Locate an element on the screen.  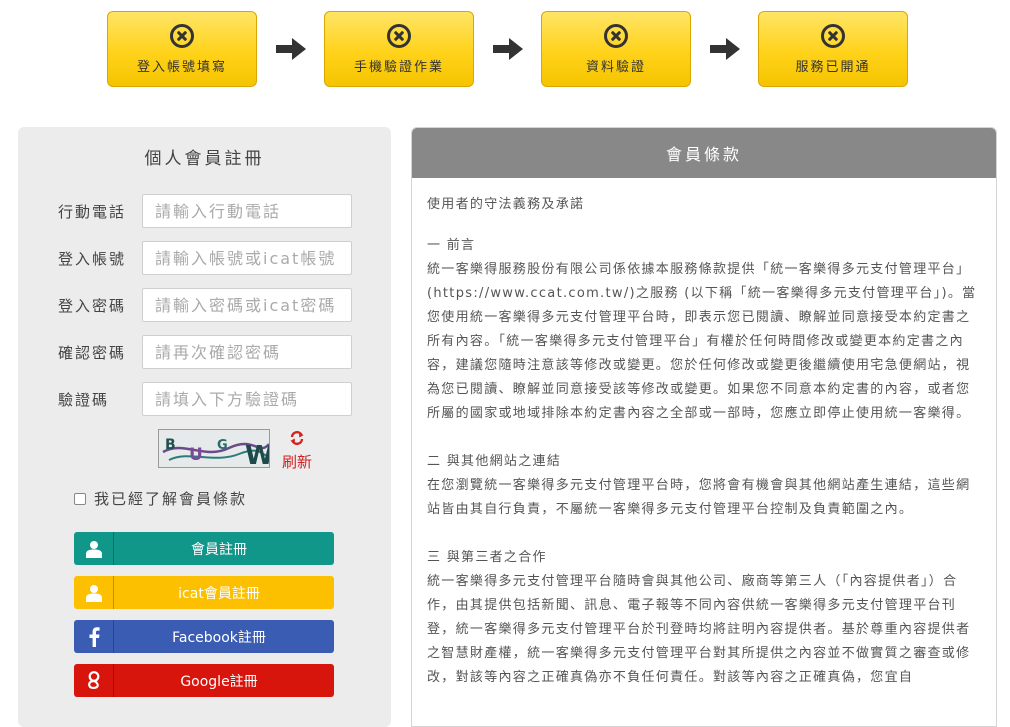
facebook-register-button: Facebook註冊 is located at coordinates (204, 636).